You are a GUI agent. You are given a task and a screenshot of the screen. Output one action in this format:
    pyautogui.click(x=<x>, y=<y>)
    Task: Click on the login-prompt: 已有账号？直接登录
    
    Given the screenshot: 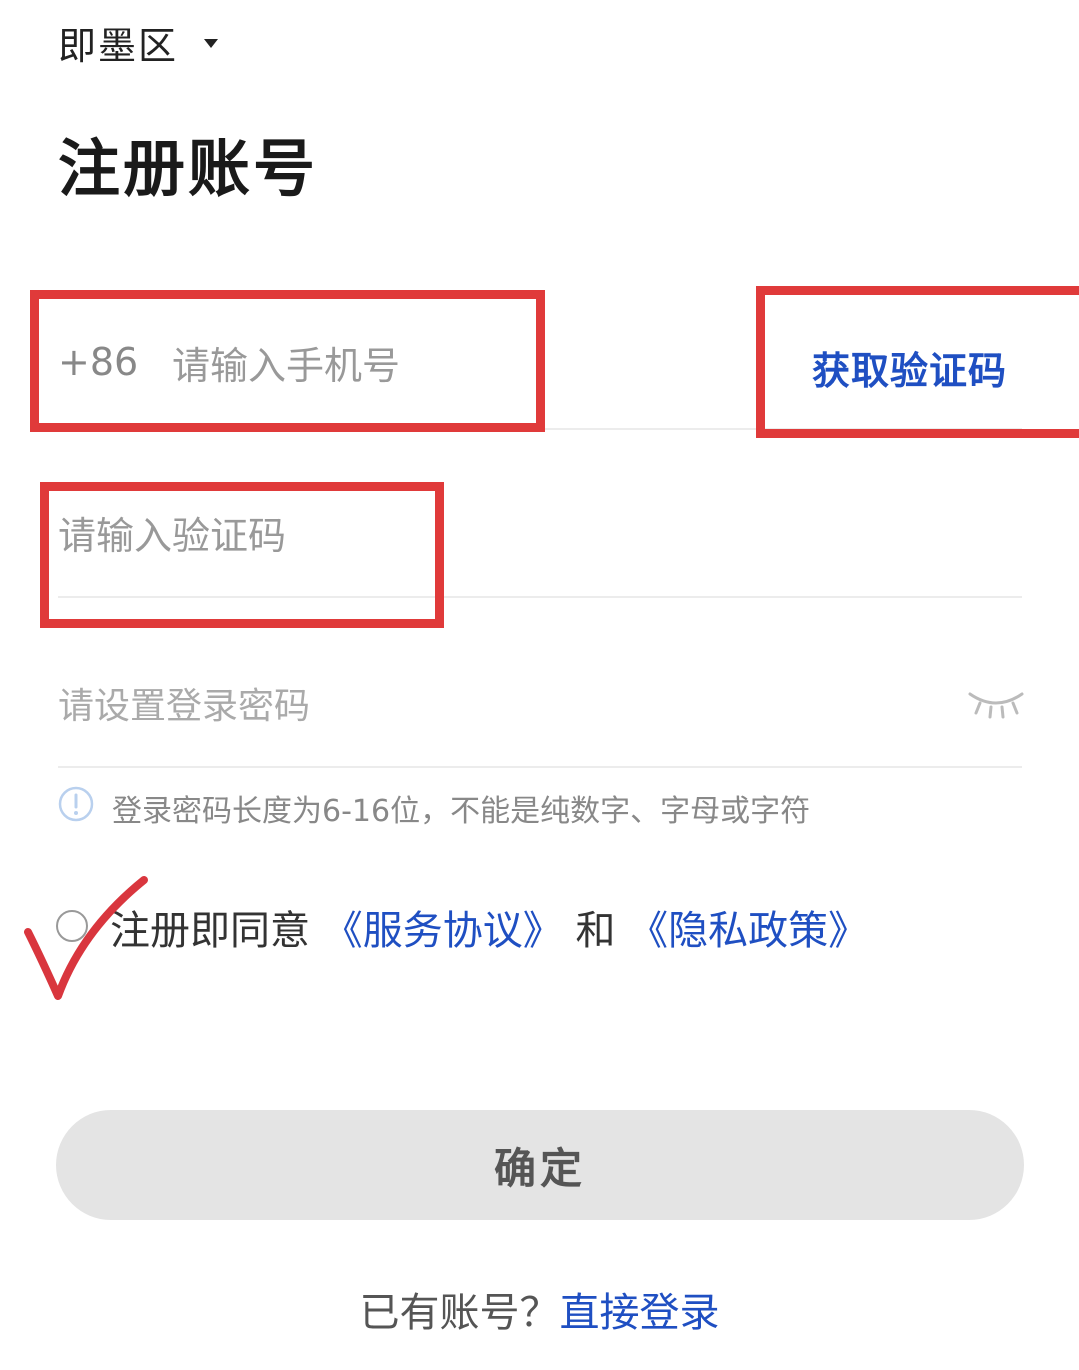 What is the action you would take?
    pyautogui.click(x=539, y=1309)
    